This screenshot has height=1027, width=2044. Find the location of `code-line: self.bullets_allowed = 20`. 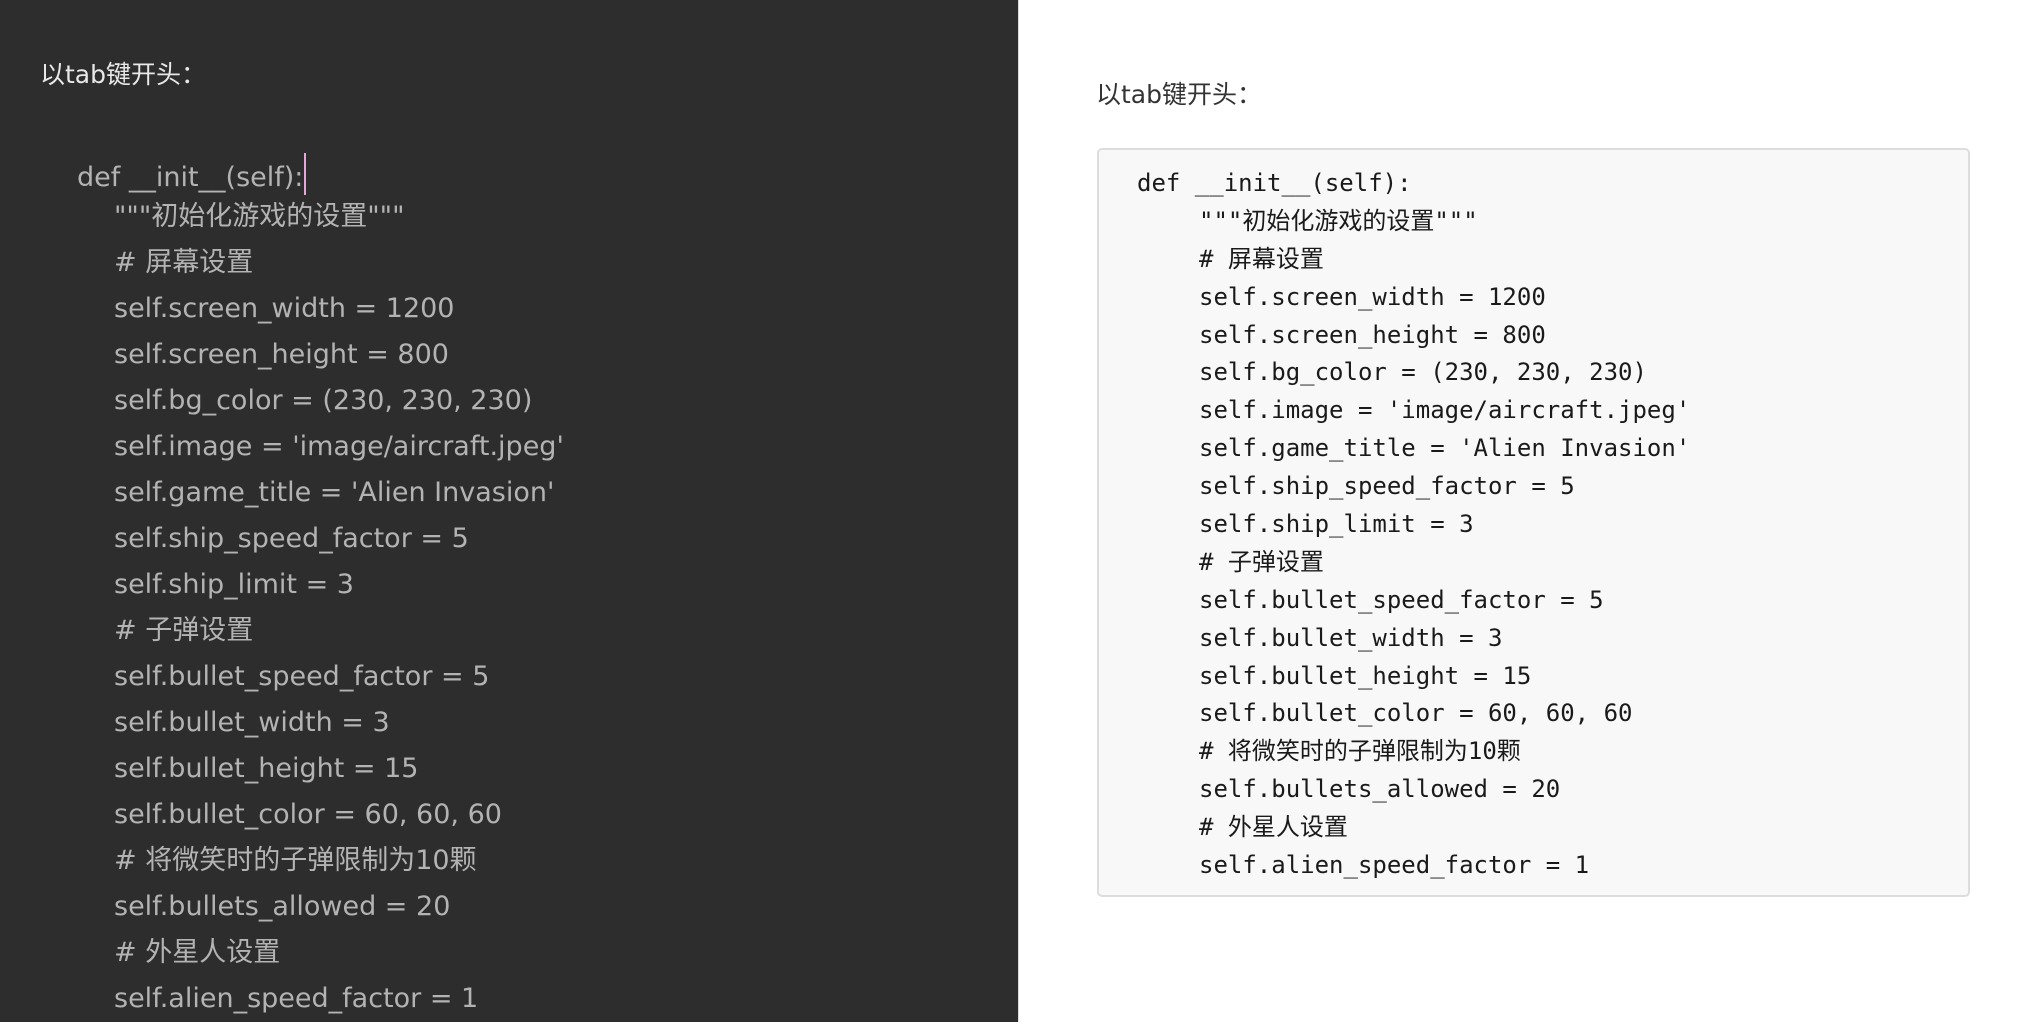

code-line: self.bullets_allowed = 20 is located at coordinates (1380, 789).